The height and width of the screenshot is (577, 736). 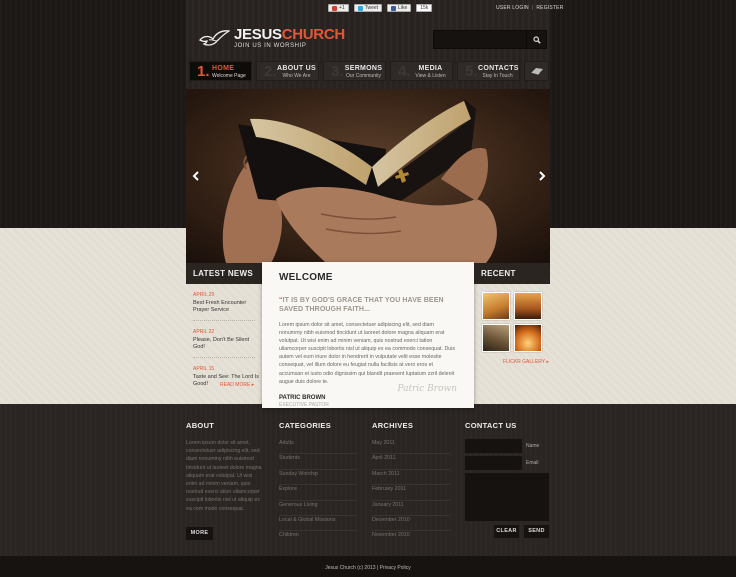 I want to click on news-item: APRIL 22 Please, Don't Be Silent God!, so click(x=224, y=340).